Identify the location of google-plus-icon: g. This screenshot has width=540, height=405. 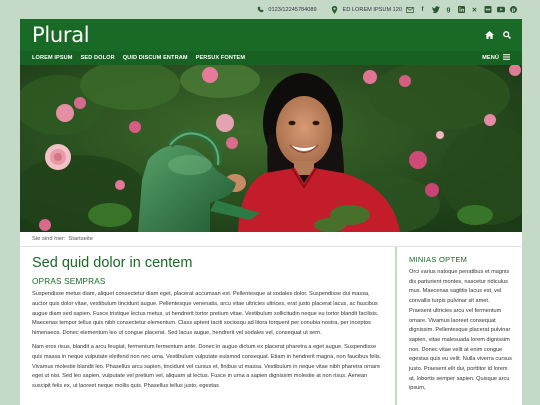
(448, 9).